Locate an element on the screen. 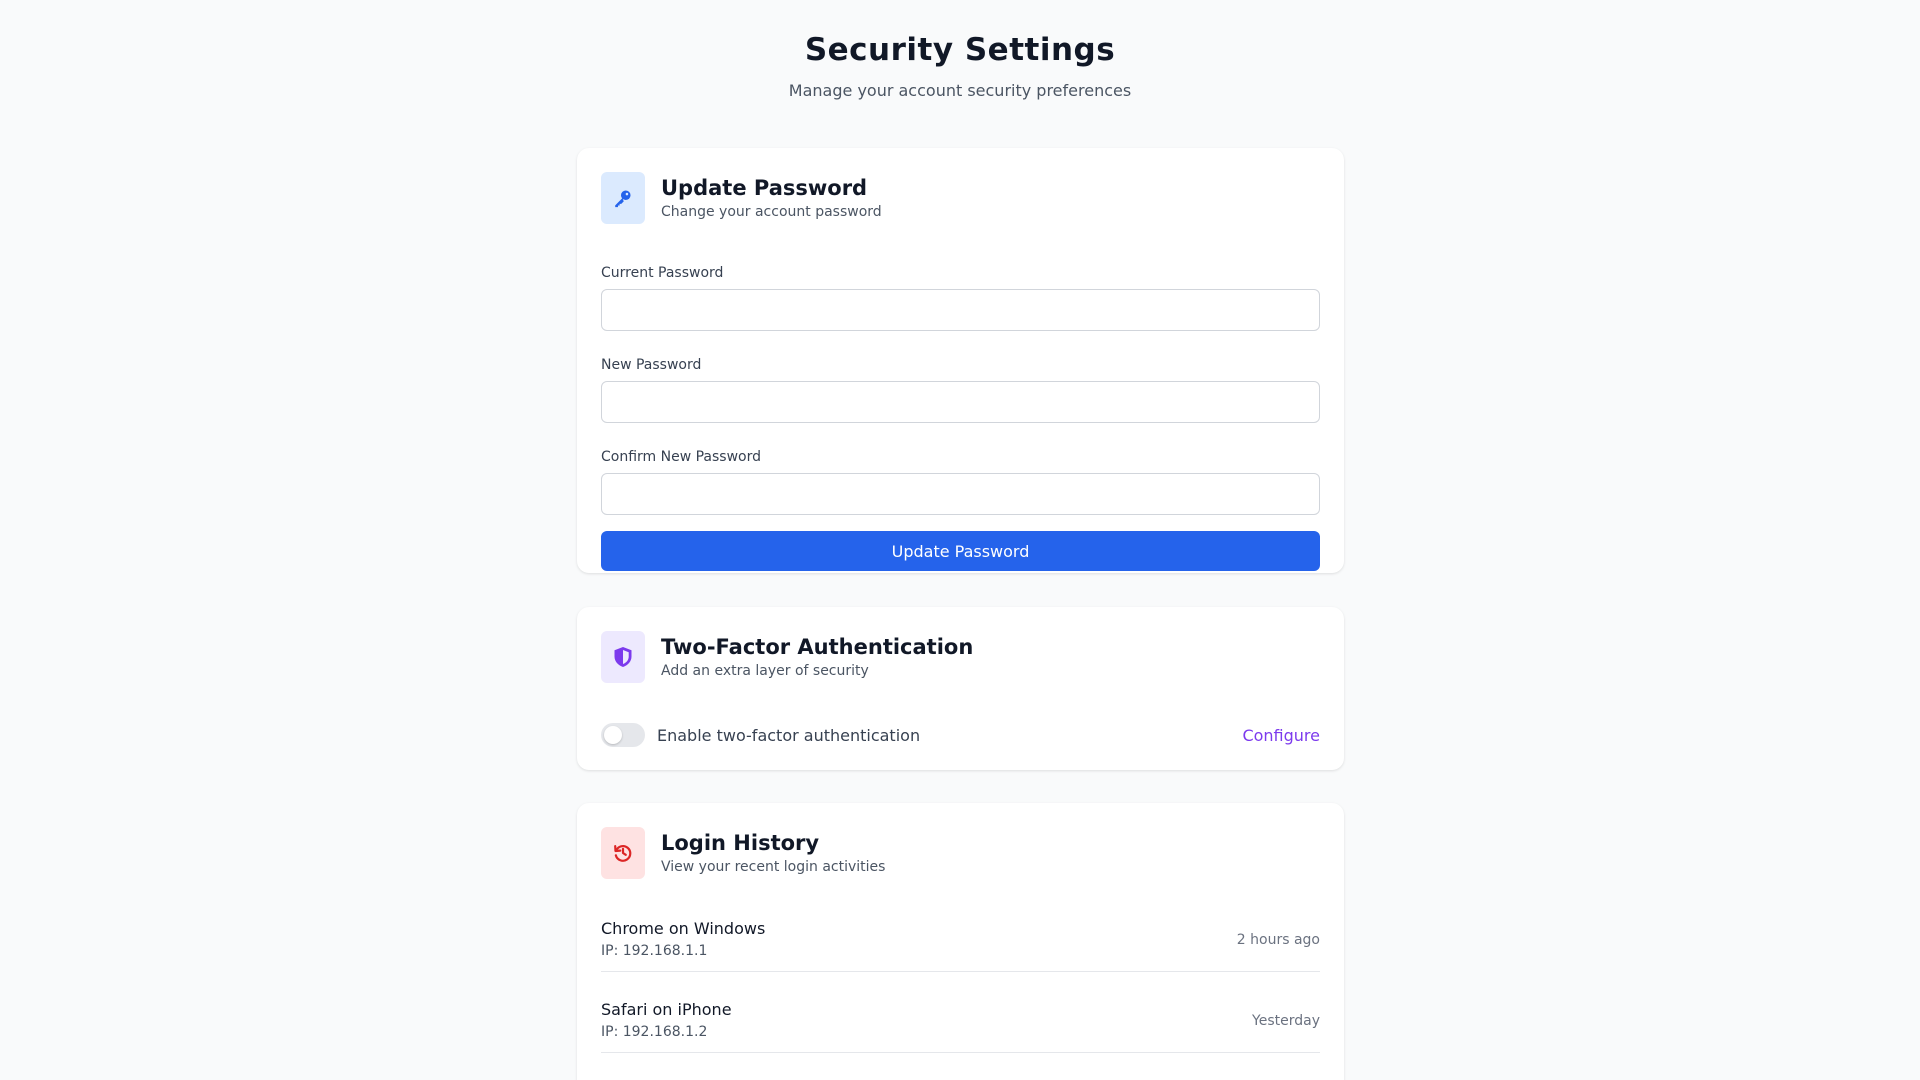  card-description: Change your account password is located at coordinates (771, 212).